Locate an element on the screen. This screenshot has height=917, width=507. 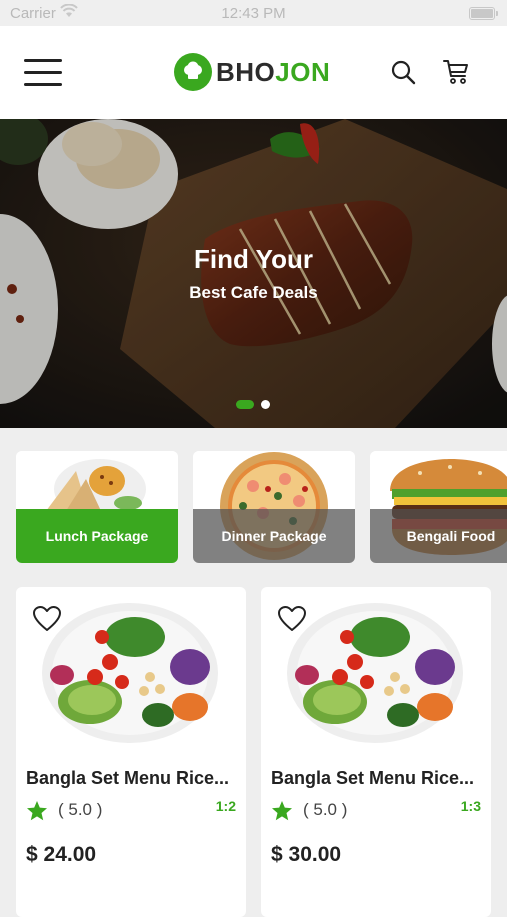
status-time: 12:43 PM is located at coordinates (253, 13).